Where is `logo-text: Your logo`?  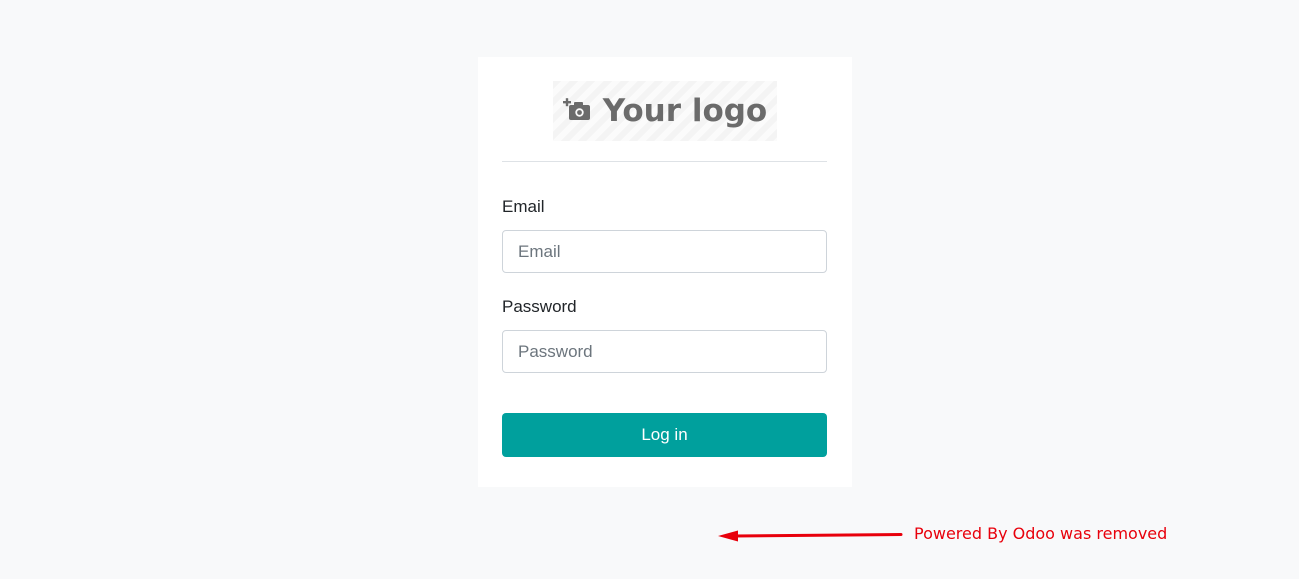
logo-text: Your logo is located at coordinates (685, 111).